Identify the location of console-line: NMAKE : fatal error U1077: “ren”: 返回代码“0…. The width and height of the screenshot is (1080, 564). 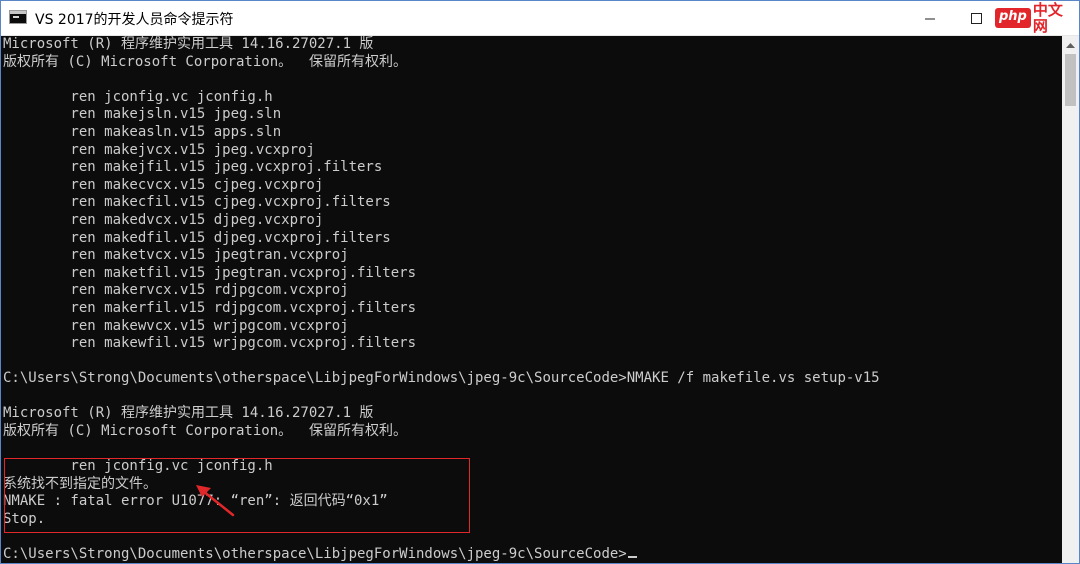
(195, 501).